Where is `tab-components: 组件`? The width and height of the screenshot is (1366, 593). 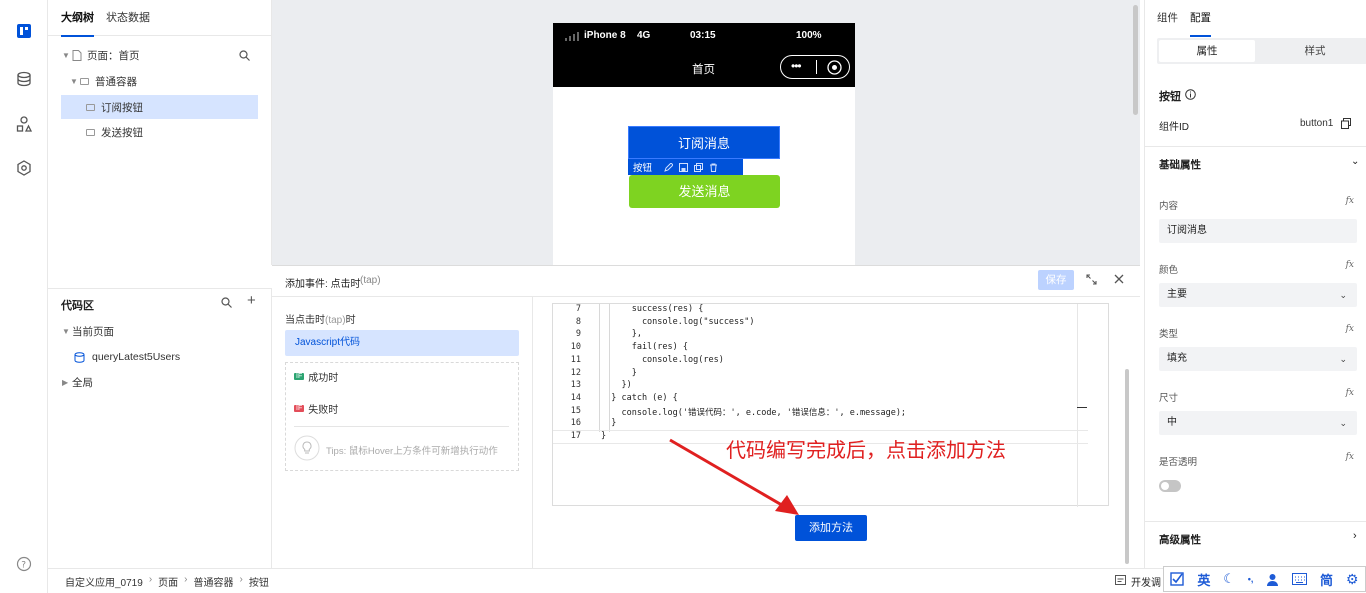
tab-components: 组件 is located at coordinates (1167, 18).